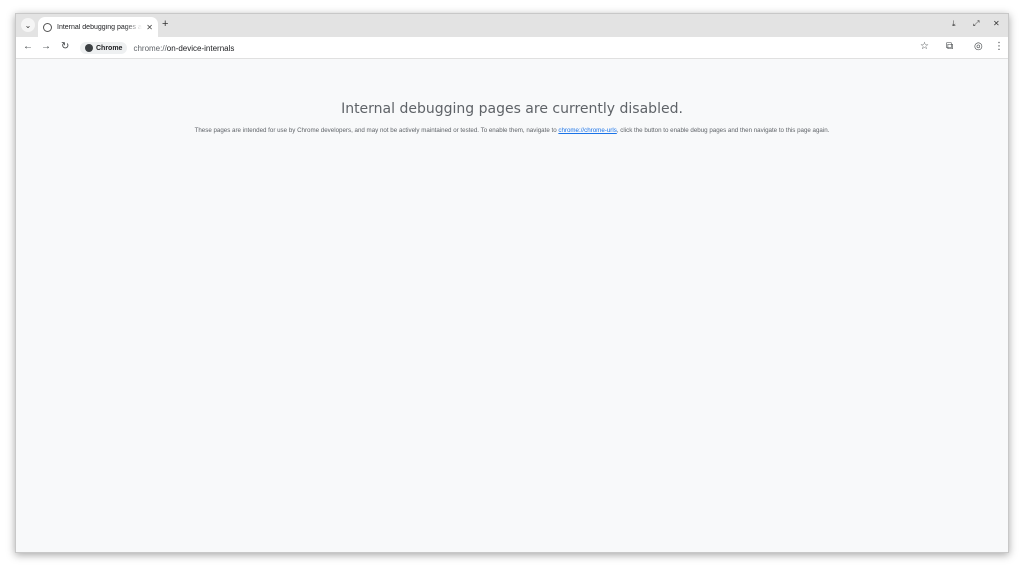 The width and height of the screenshot is (1024, 569). Describe the element at coordinates (509, 48) in the screenshot. I see `omnibox: Chrome chrome://on-device-internals` at that location.